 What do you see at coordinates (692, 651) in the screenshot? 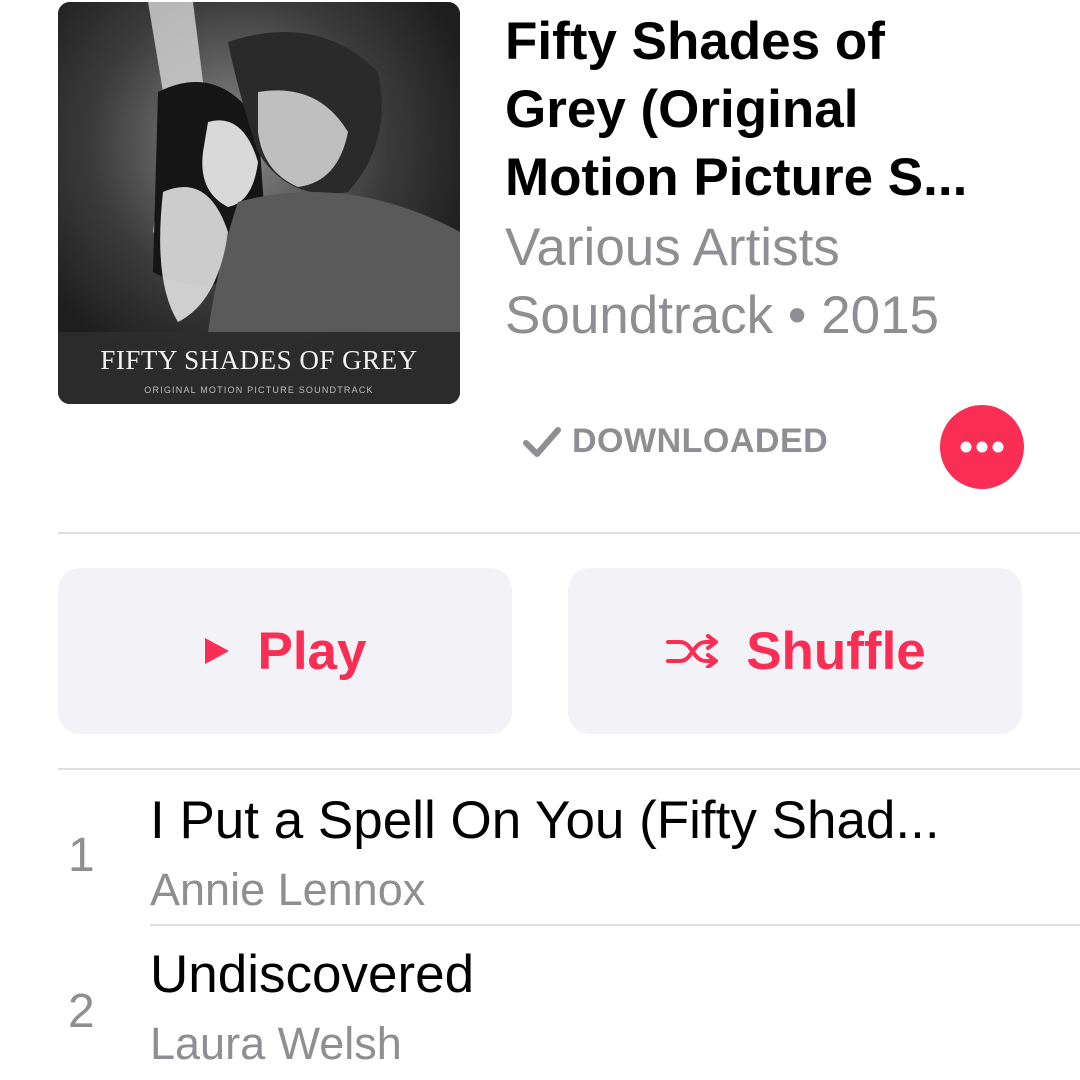
I see `shuffle-icon` at bounding box center [692, 651].